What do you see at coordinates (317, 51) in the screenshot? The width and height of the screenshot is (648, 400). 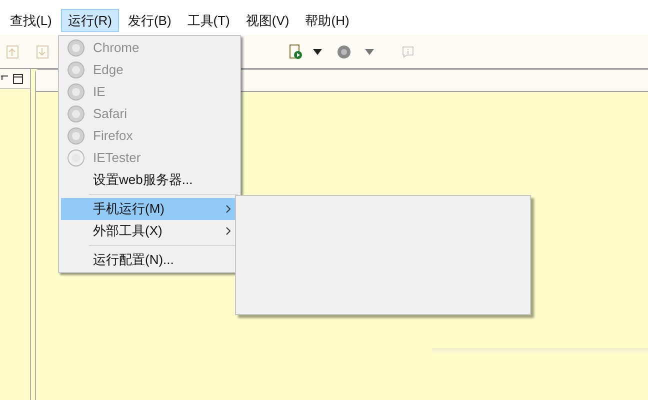 I see `dropdown-arrow-icon` at bounding box center [317, 51].